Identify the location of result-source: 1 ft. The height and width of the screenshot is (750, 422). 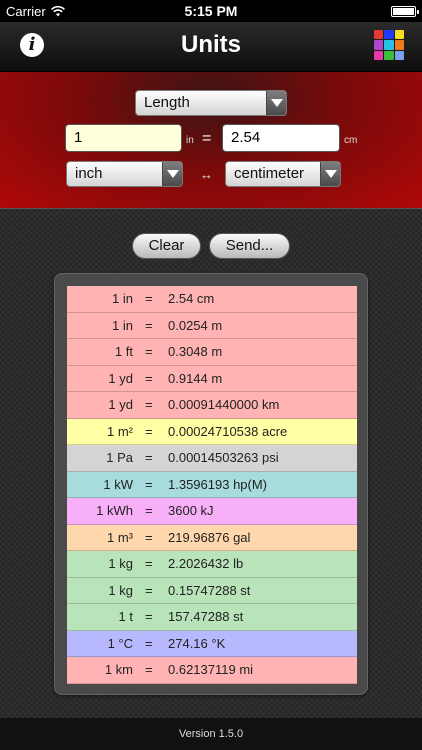
(123, 352).